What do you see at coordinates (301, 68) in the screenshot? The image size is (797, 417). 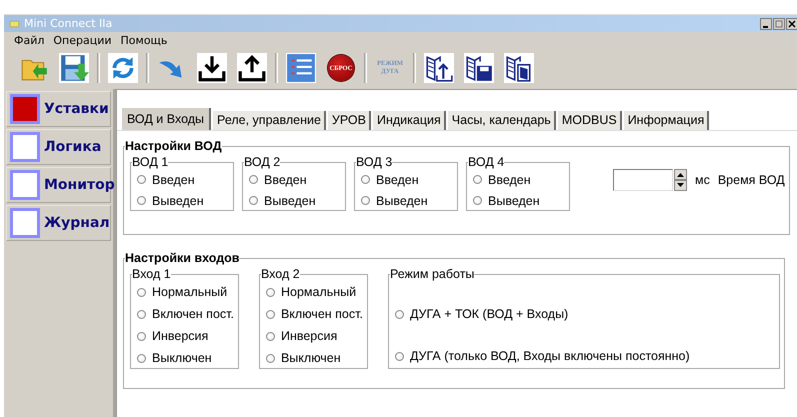 I see `checklist-icon` at bounding box center [301, 68].